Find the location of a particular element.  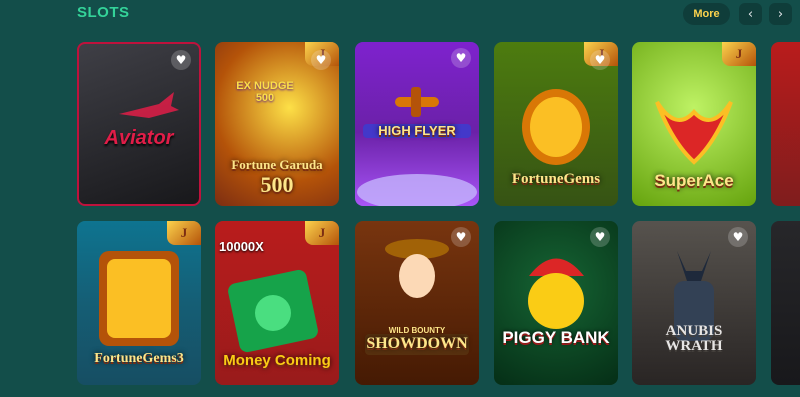

game-title: FortuneGems3 is located at coordinates (139, 359).